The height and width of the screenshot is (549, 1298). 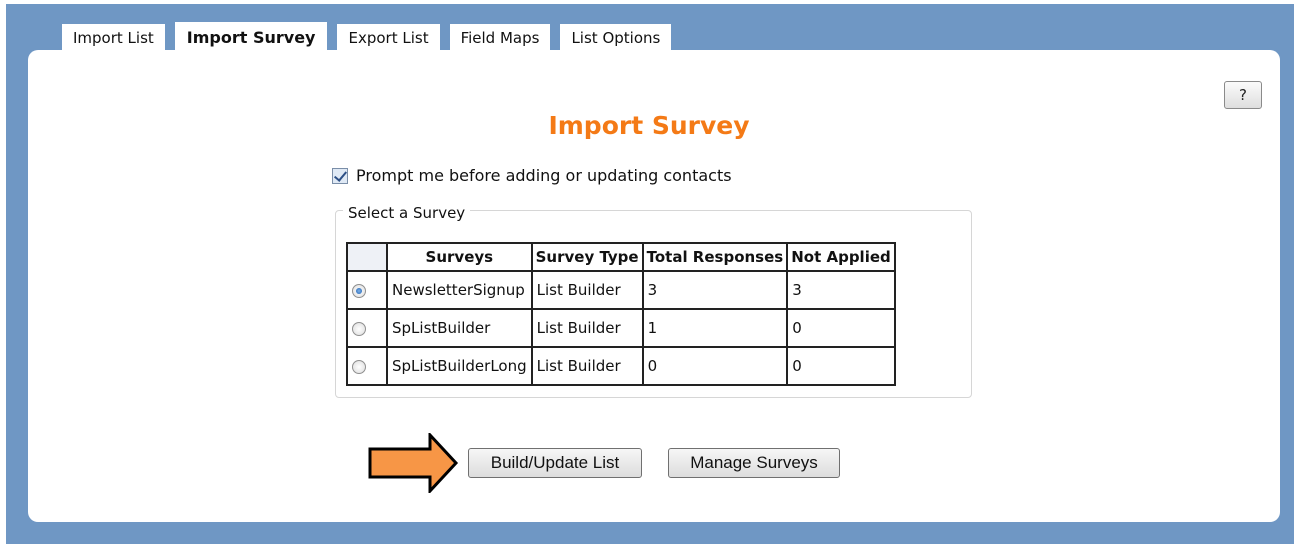 What do you see at coordinates (388, 38) in the screenshot?
I see `tab-export-list: Export List` at bounding box center [388, 38].